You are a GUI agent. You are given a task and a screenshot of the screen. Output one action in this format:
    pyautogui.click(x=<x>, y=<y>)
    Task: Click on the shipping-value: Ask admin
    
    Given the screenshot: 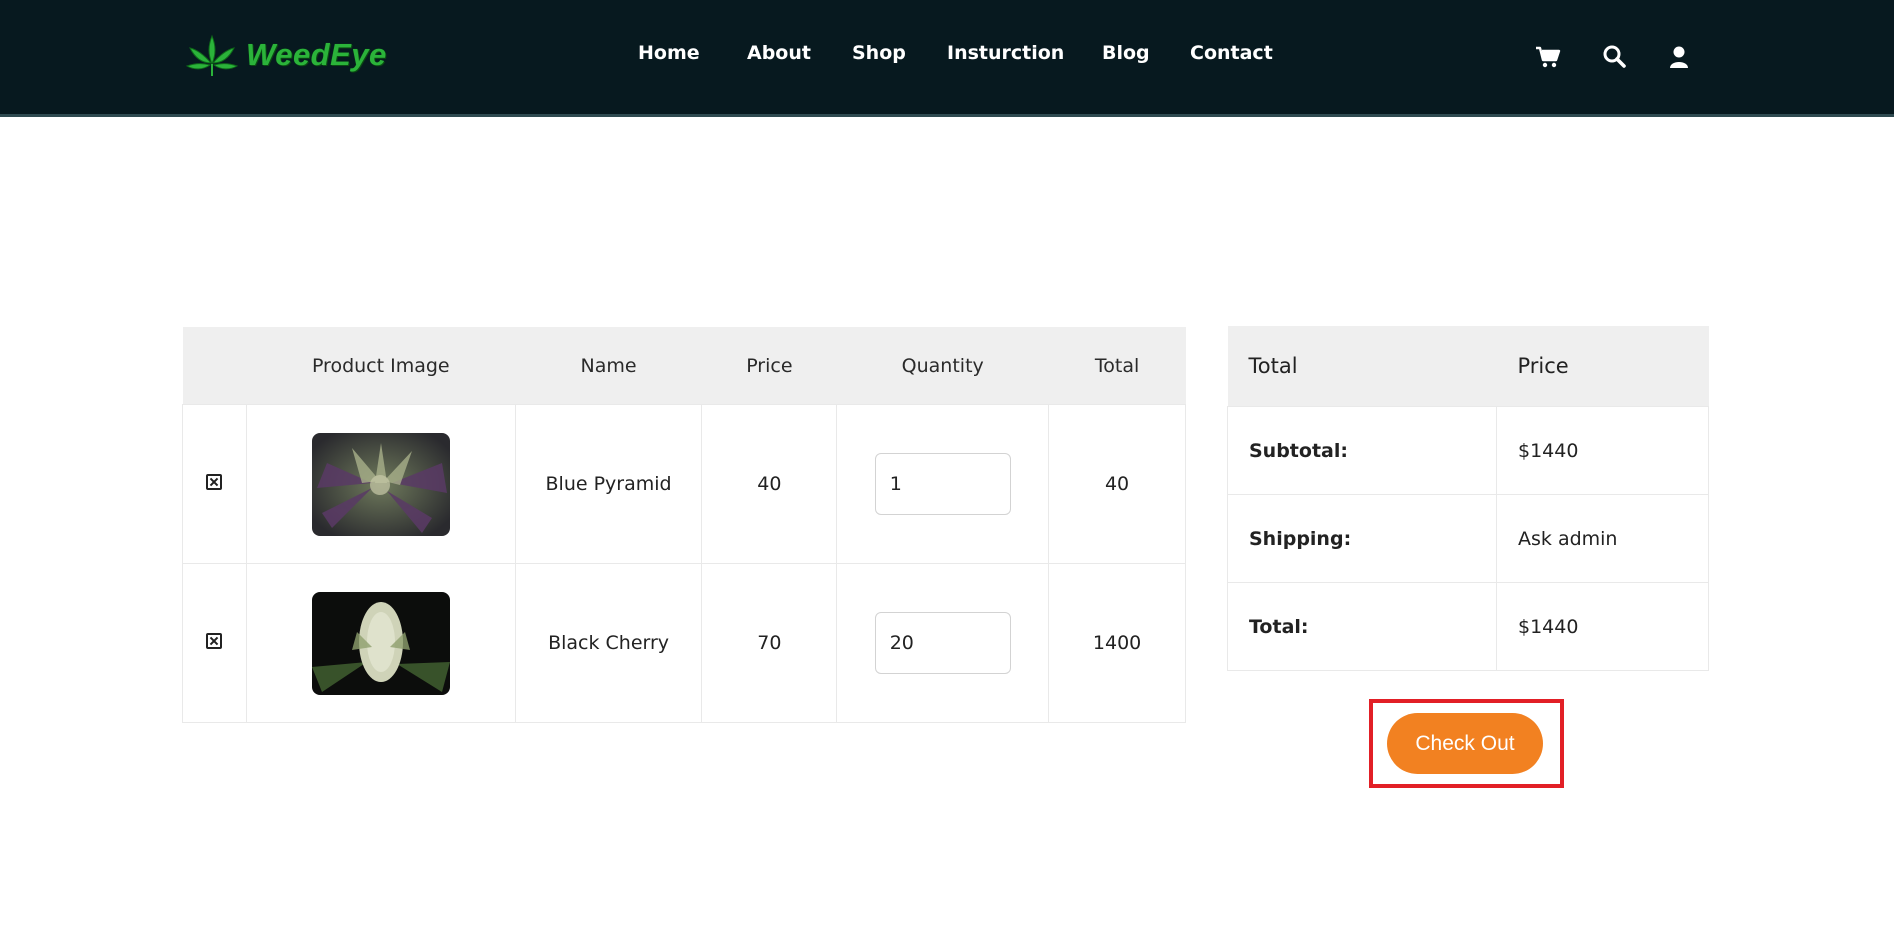 What is the action you would take?
    pyautogui.click(x=1602, y=538)
    